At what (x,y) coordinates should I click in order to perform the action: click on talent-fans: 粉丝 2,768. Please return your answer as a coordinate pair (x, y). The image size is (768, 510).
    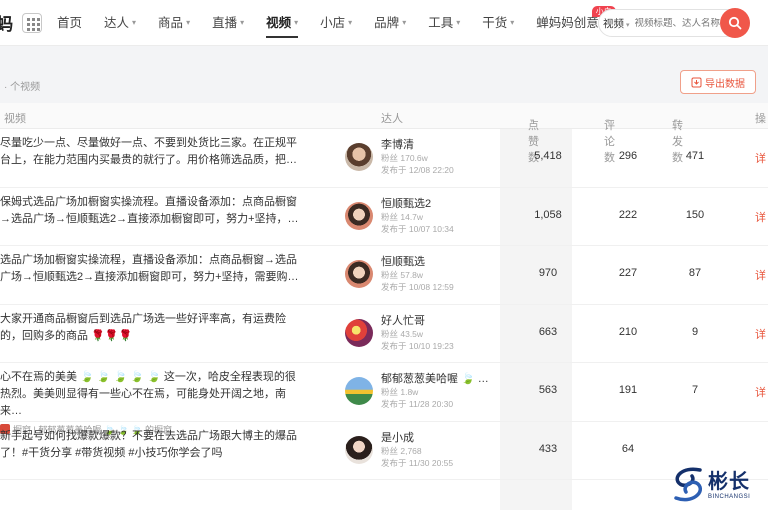
    Looking at the image, I should click on (401, 450).